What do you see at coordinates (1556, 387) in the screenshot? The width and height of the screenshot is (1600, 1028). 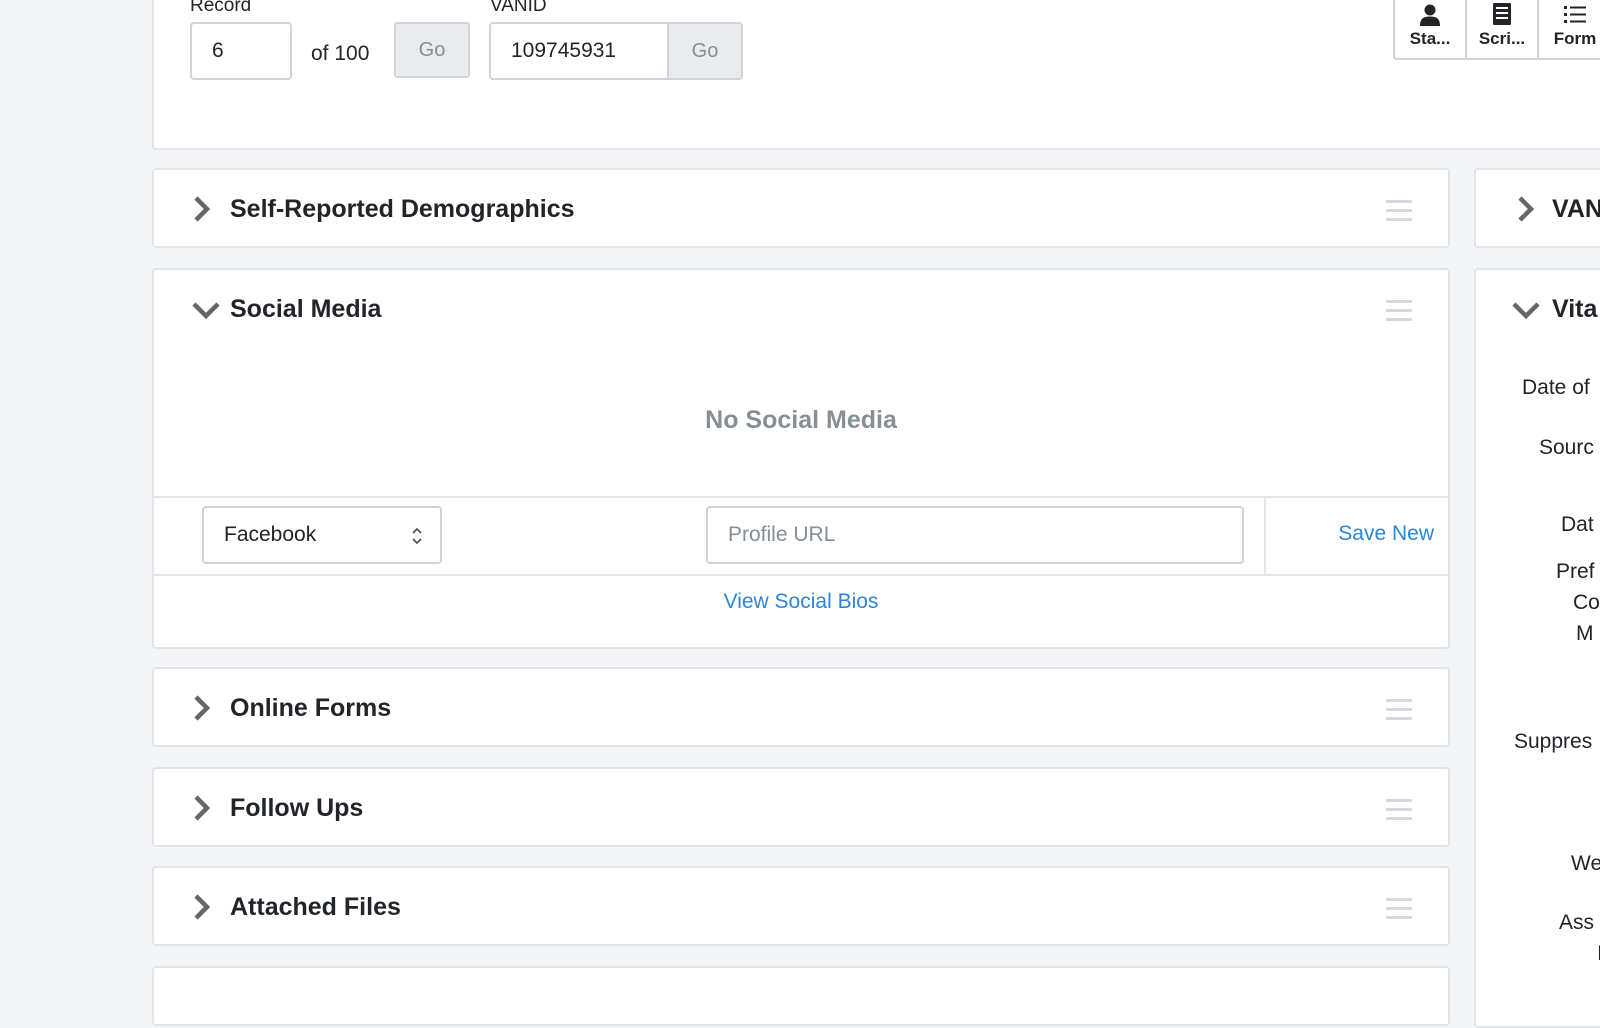 I see `vitals-field-label: Date of` at bounding box center [1556, 387].